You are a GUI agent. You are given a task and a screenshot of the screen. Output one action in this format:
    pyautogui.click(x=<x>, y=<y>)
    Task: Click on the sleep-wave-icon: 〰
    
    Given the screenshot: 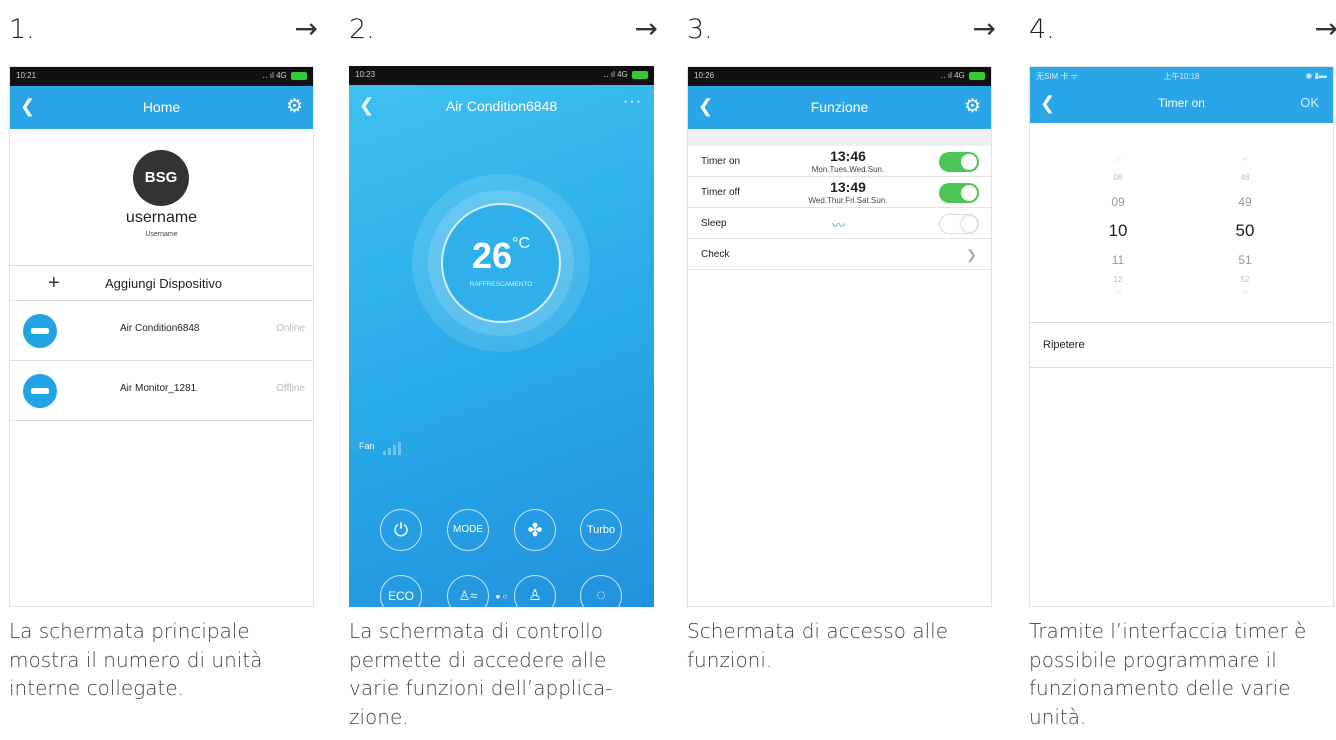 What is the action you would take?
    pyautogui.click(x=839, y=225)
    